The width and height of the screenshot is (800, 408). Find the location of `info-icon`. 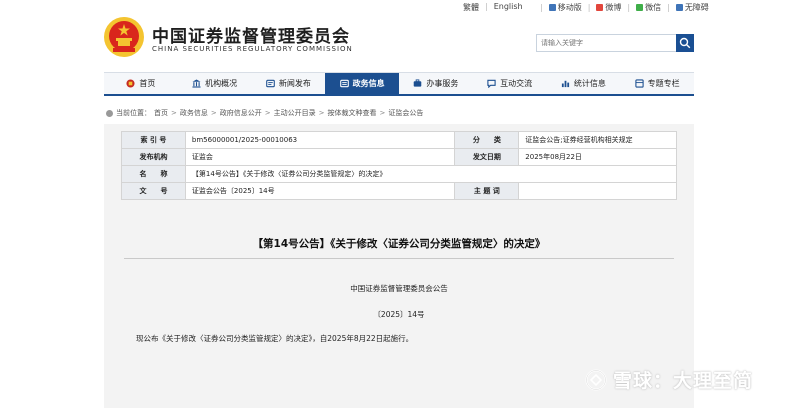

info-icon is located at coordinates (344, 83).